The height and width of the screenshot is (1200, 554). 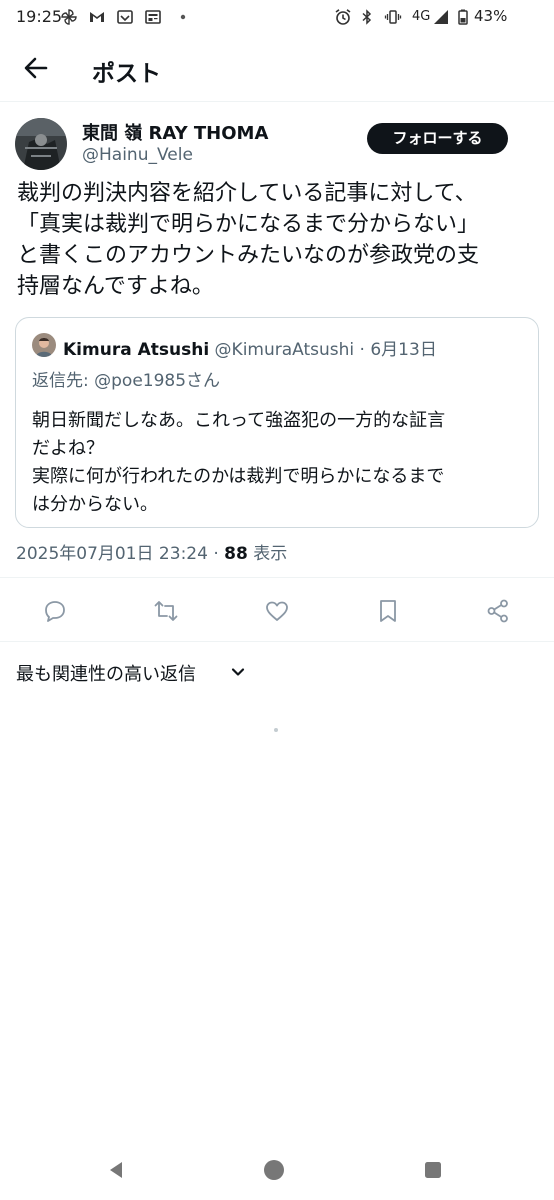 What do you see at coordinates (238, 672) in the screenshot?
I see `chevron-down-icon` at bounding box center [238, 672].